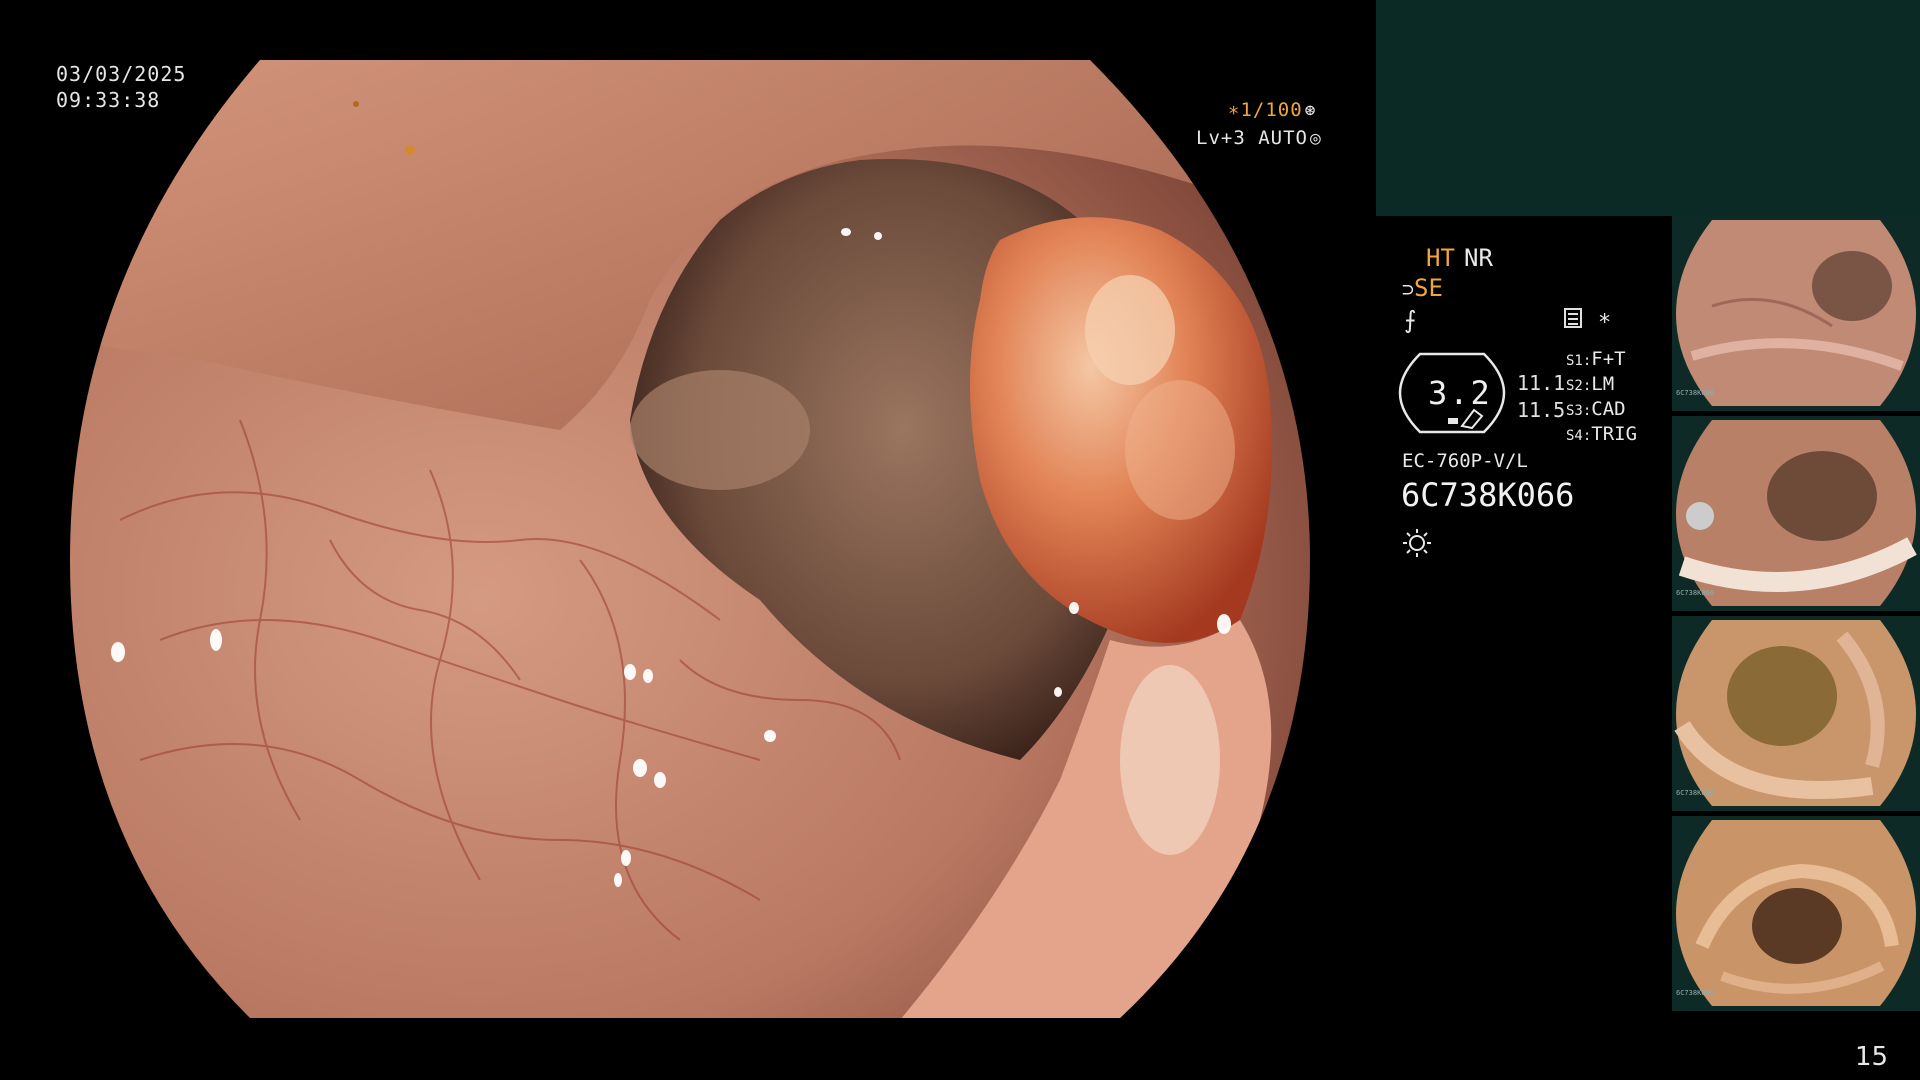 The image size is (1920, 1080). What do you see at coordinates (1252, 138) in the screenshot?
I see `brightness-level-value: Lv+3 AUTO` at bounding box center [1252, 138].